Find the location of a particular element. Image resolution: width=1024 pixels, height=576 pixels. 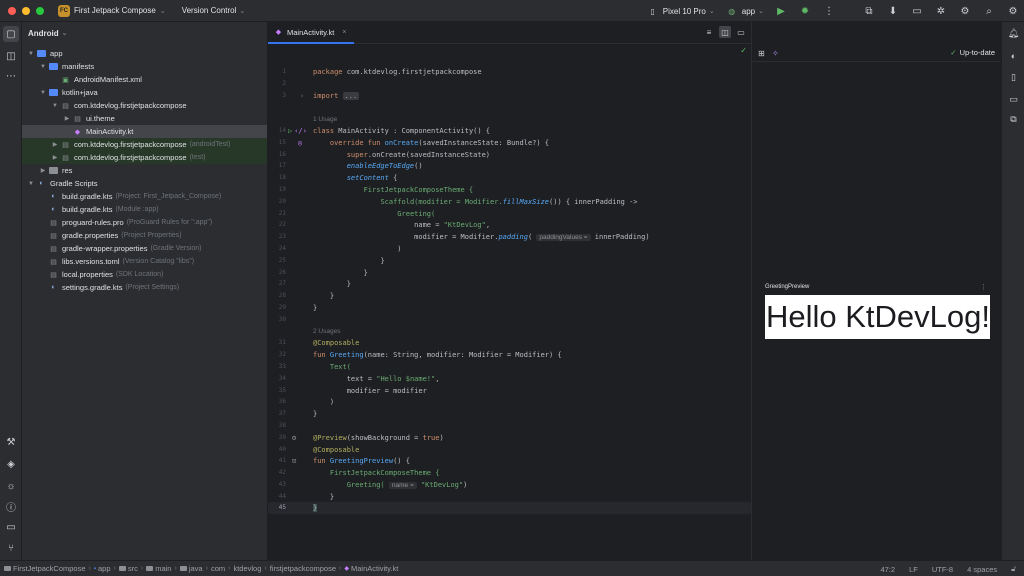

preview-render: Hello KtDevLog! is located at coordinates (877, 317).